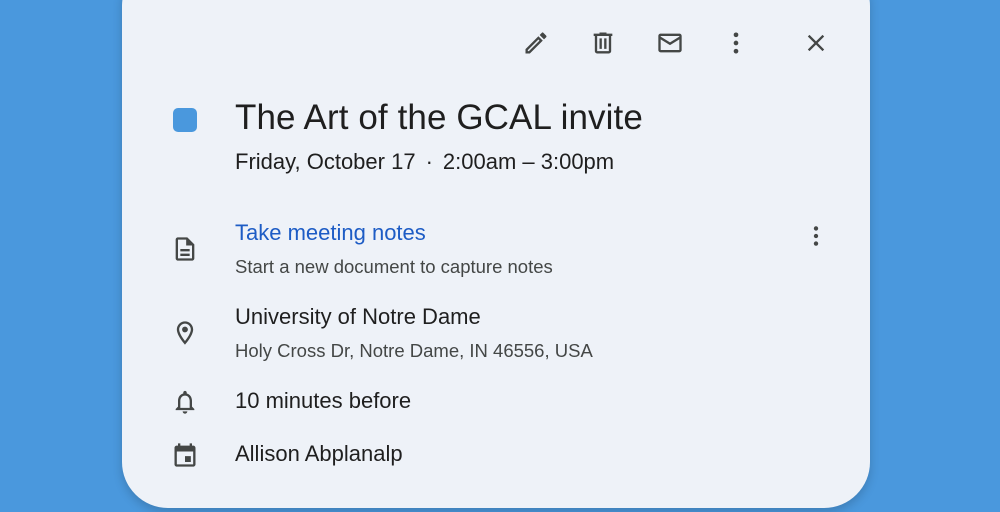 Image resolution: width=1000 pixels, height=512 pixels. I want to click on event-color-chip, so click(185, 120).